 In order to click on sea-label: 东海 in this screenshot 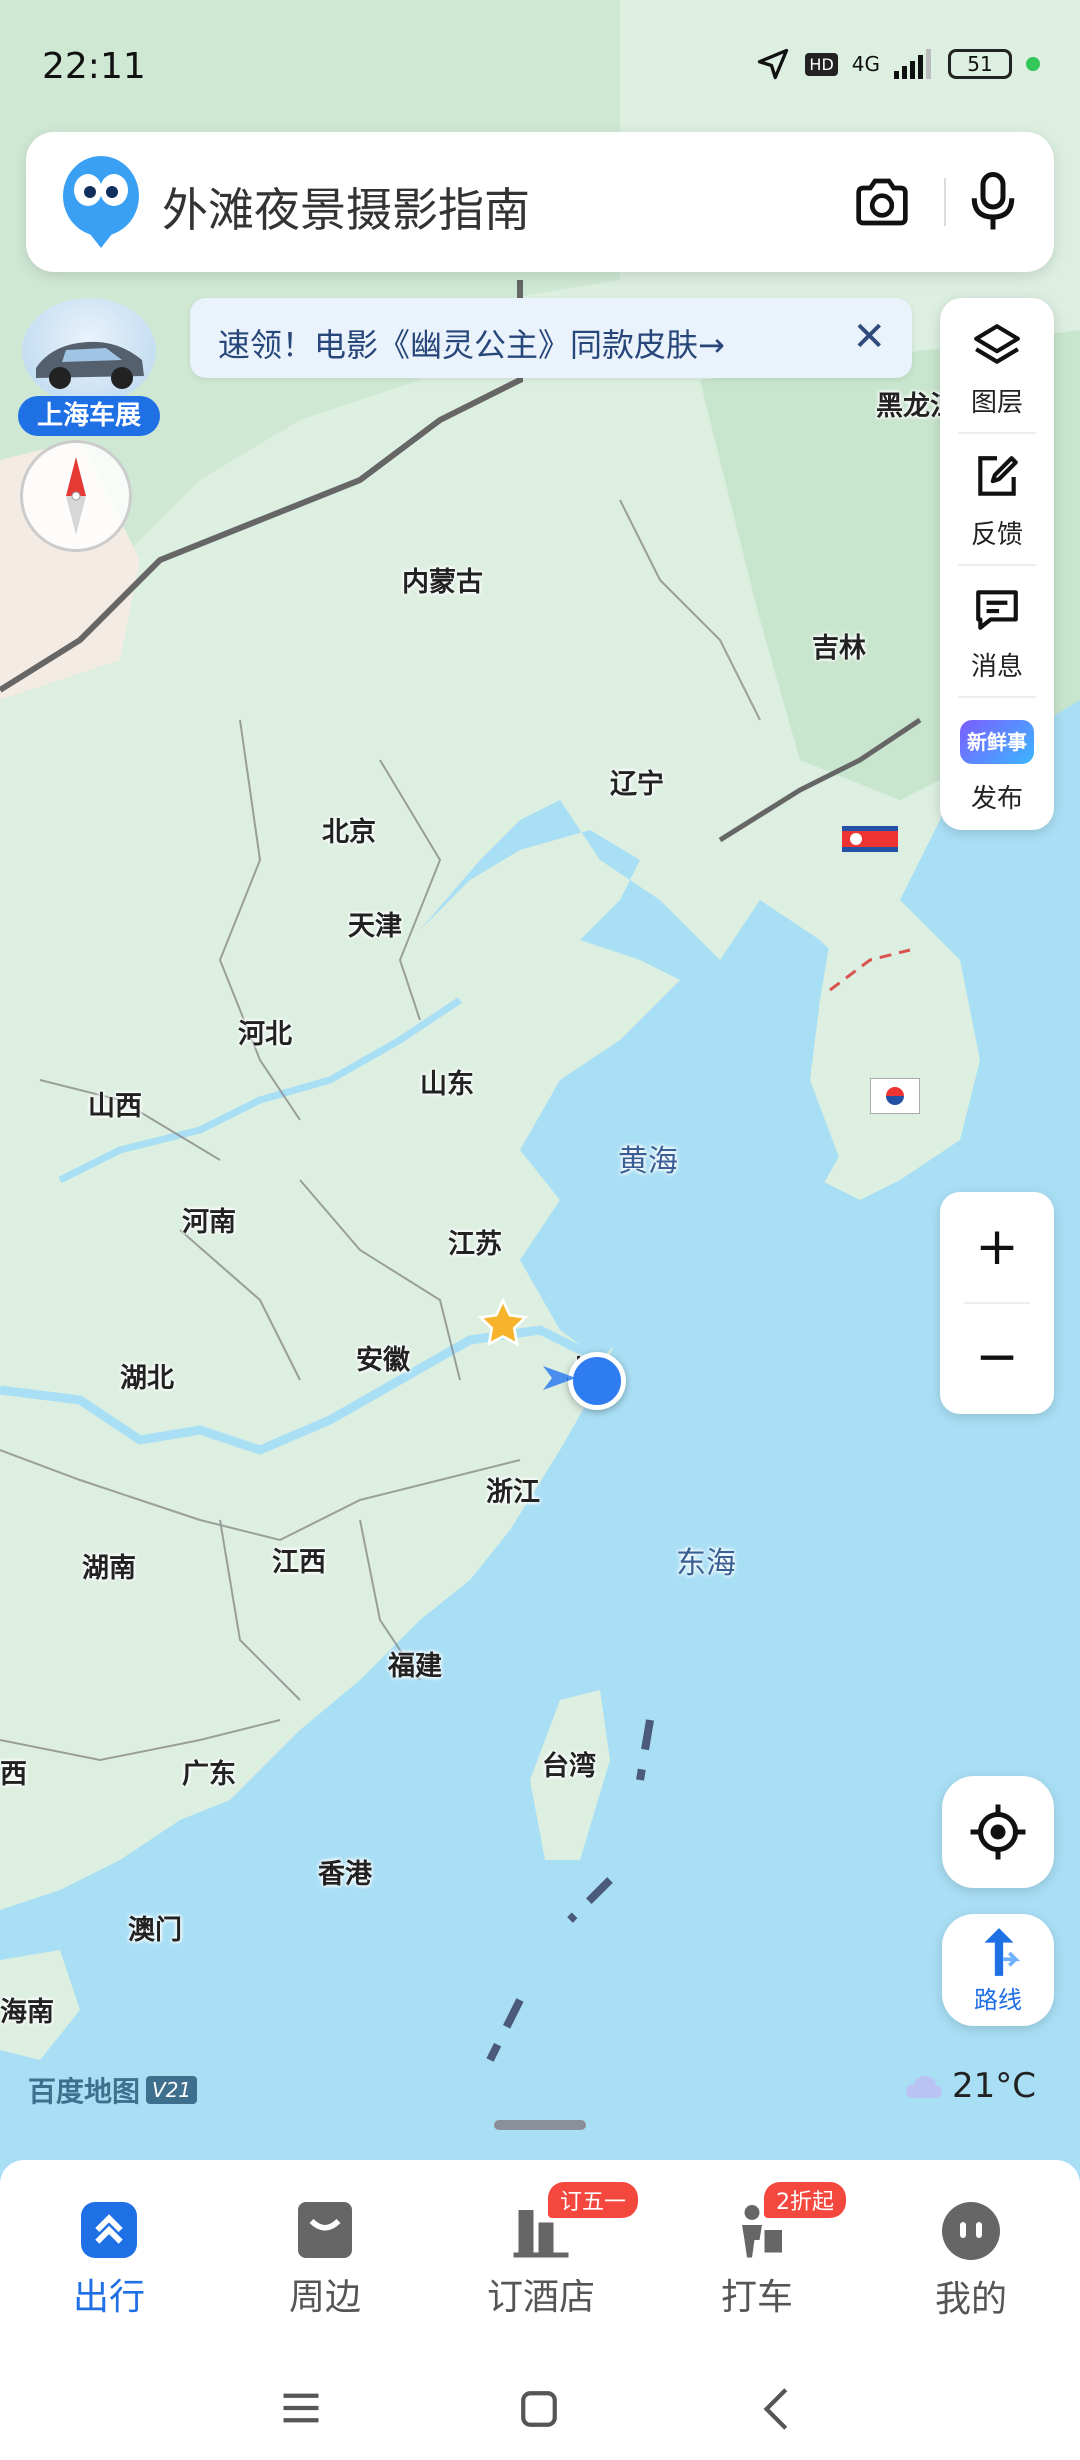, I will do `click(706, 1563)`.